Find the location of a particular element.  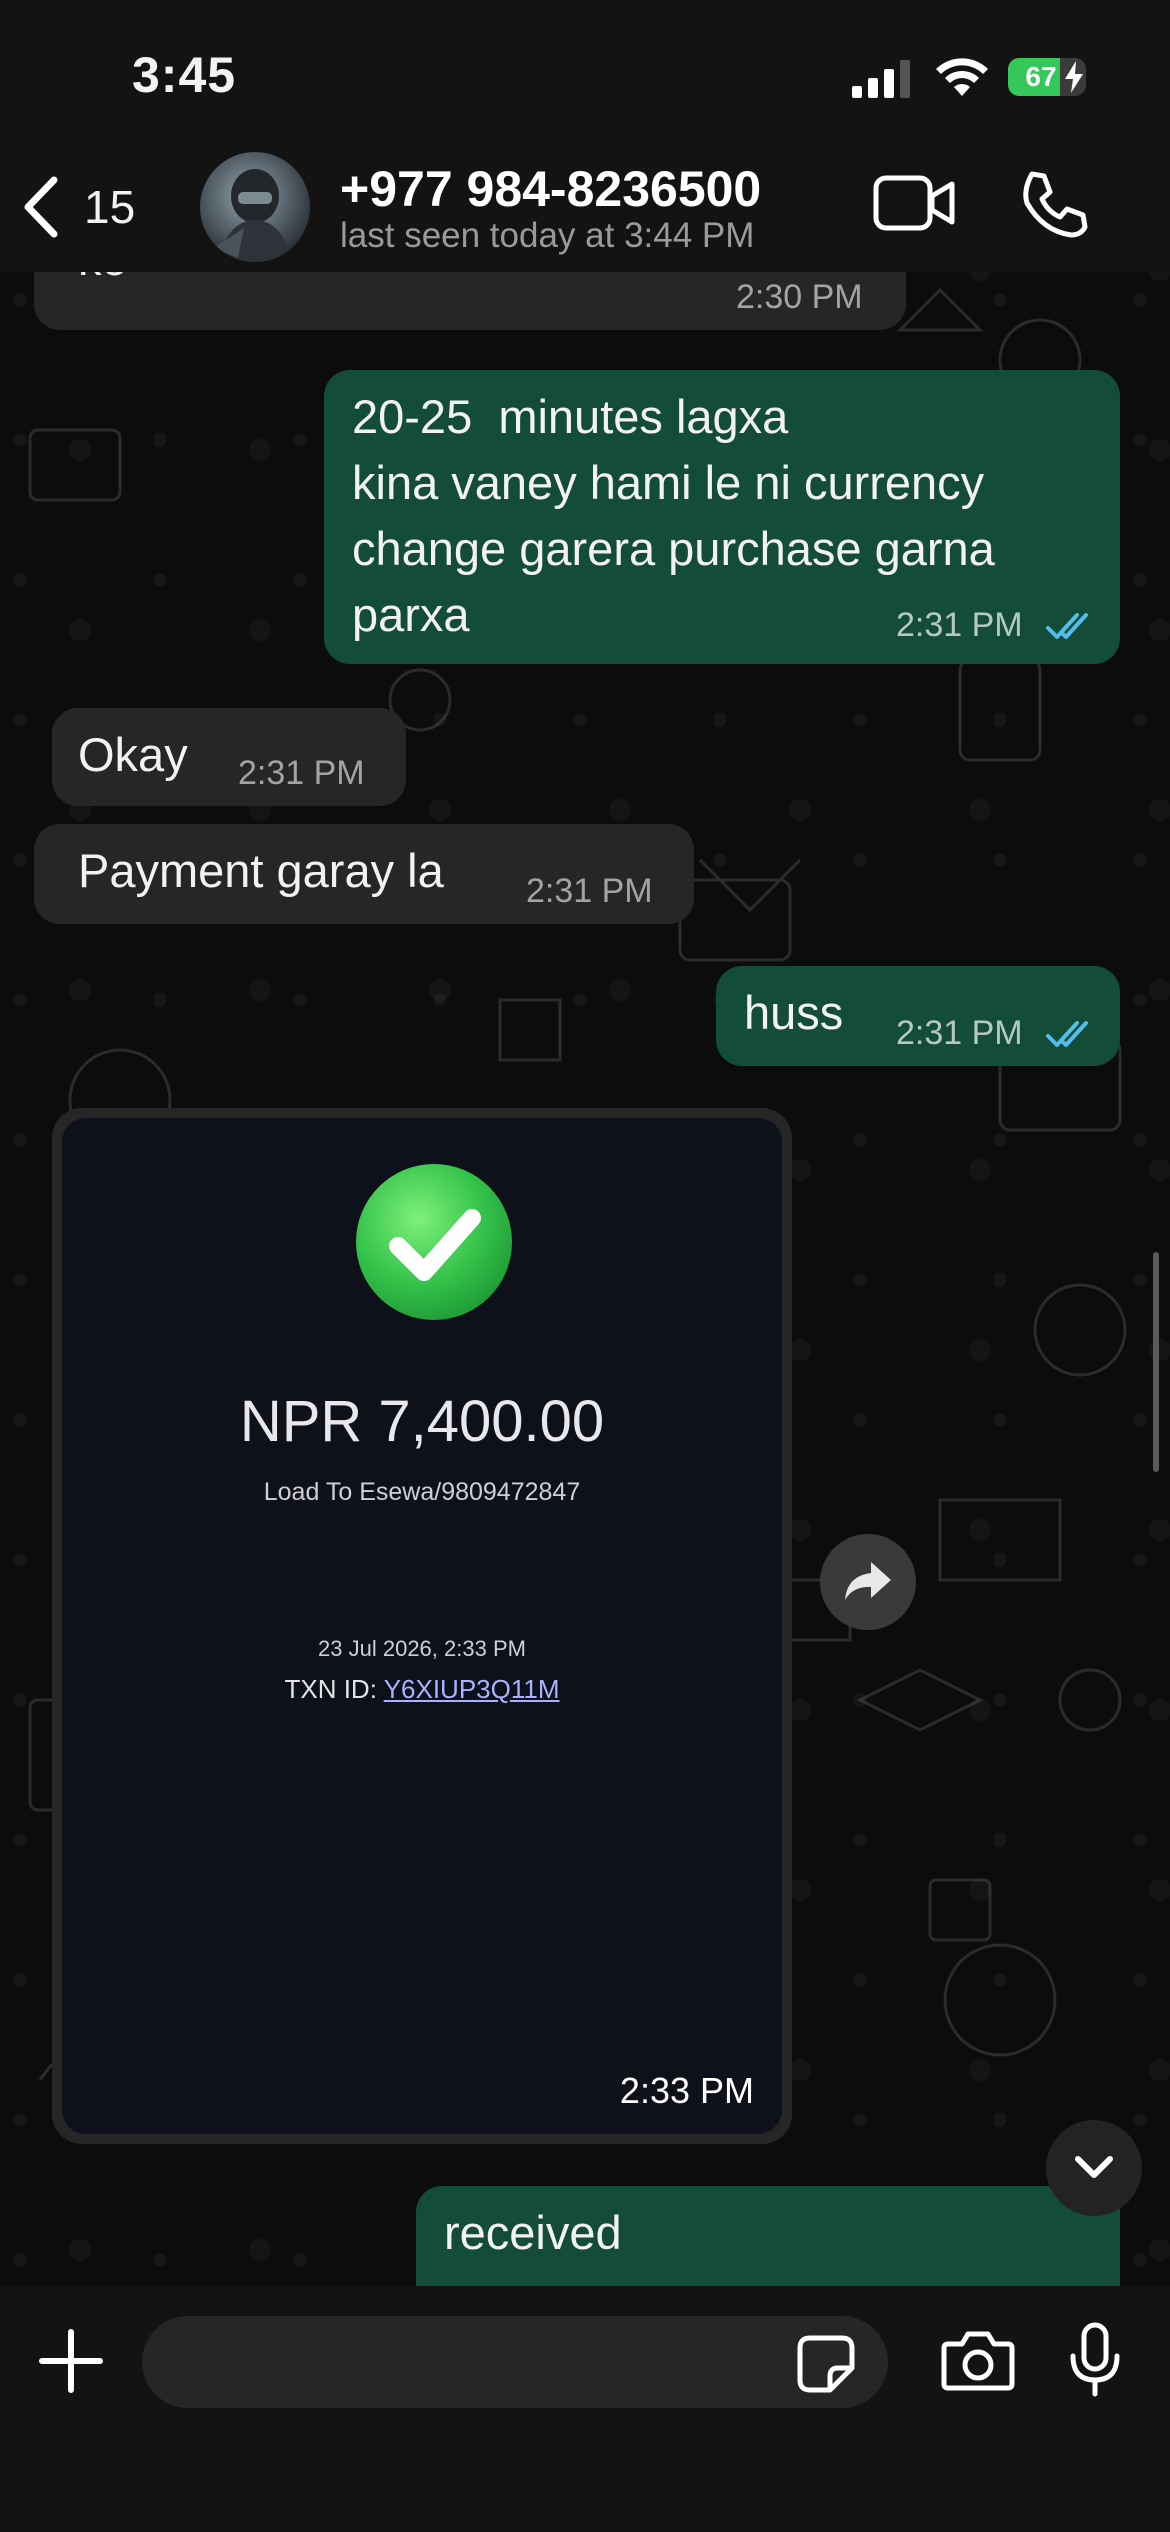

cellular-signal-icon is located at coordinates (881, 79).